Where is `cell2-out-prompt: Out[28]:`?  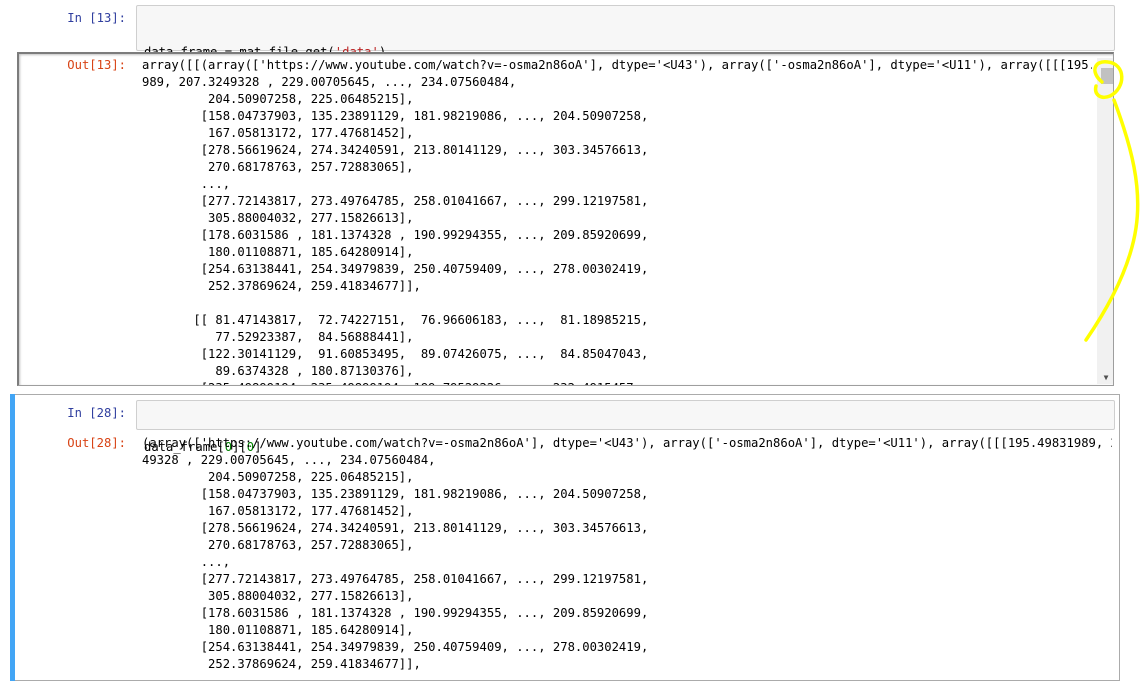
cell2-out-prompt: Out[28]: is located at coordinates (96, 443).